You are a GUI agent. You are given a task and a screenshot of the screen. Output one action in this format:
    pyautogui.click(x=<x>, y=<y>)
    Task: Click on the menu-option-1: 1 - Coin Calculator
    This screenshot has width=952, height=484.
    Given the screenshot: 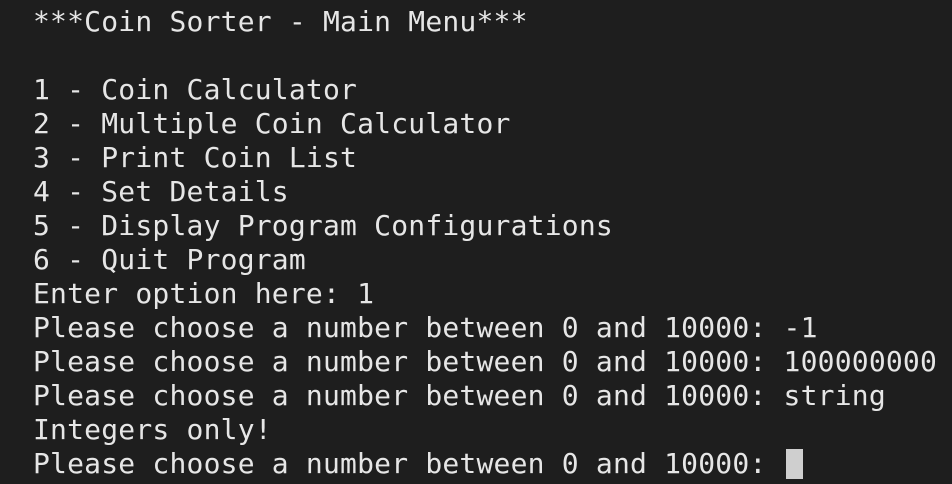 What is the action you would take?
    pyautogui.click(x=195, y=89)
    